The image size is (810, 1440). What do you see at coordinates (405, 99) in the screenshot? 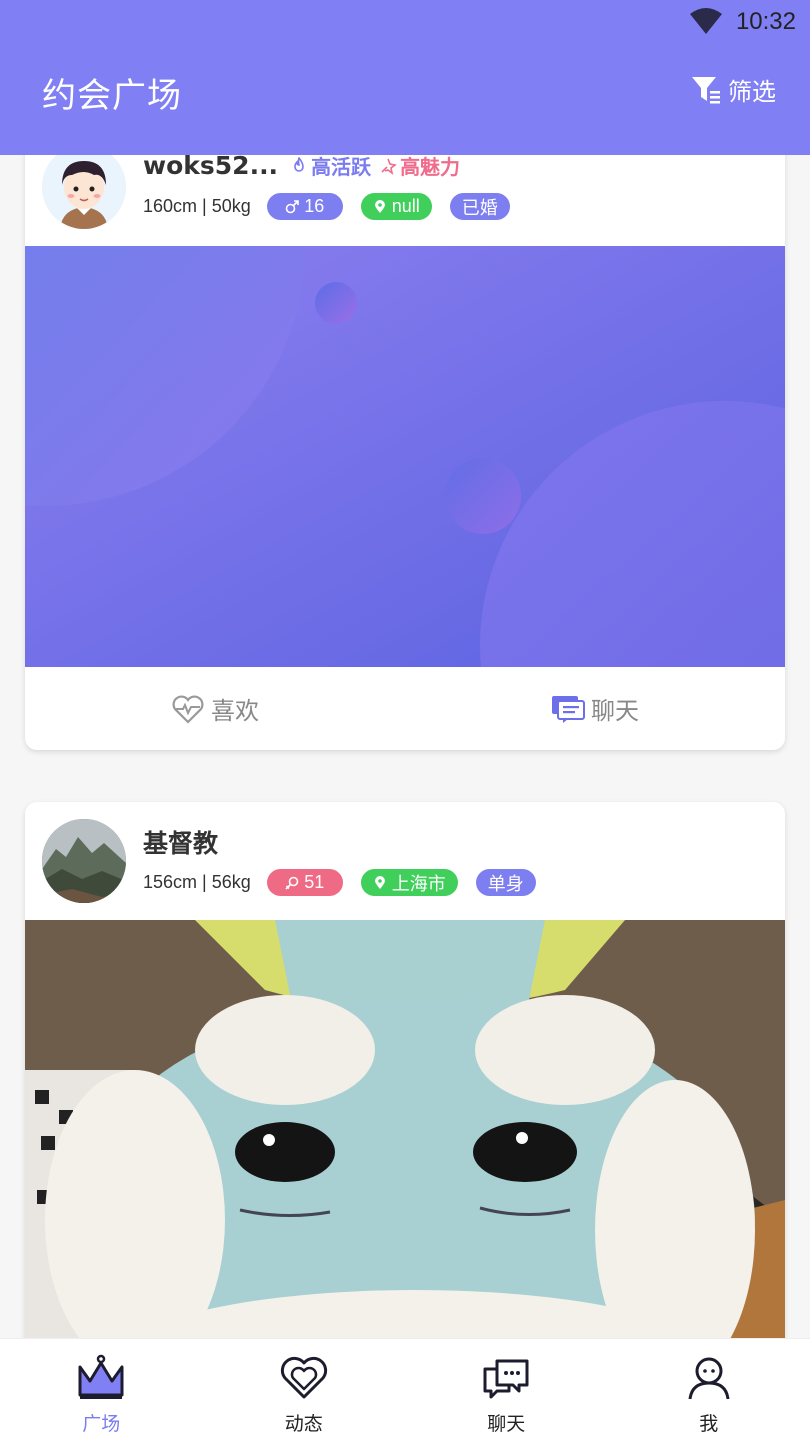
I see `app-bar: 约会广场 筛选` at bounding box center [405, 99].